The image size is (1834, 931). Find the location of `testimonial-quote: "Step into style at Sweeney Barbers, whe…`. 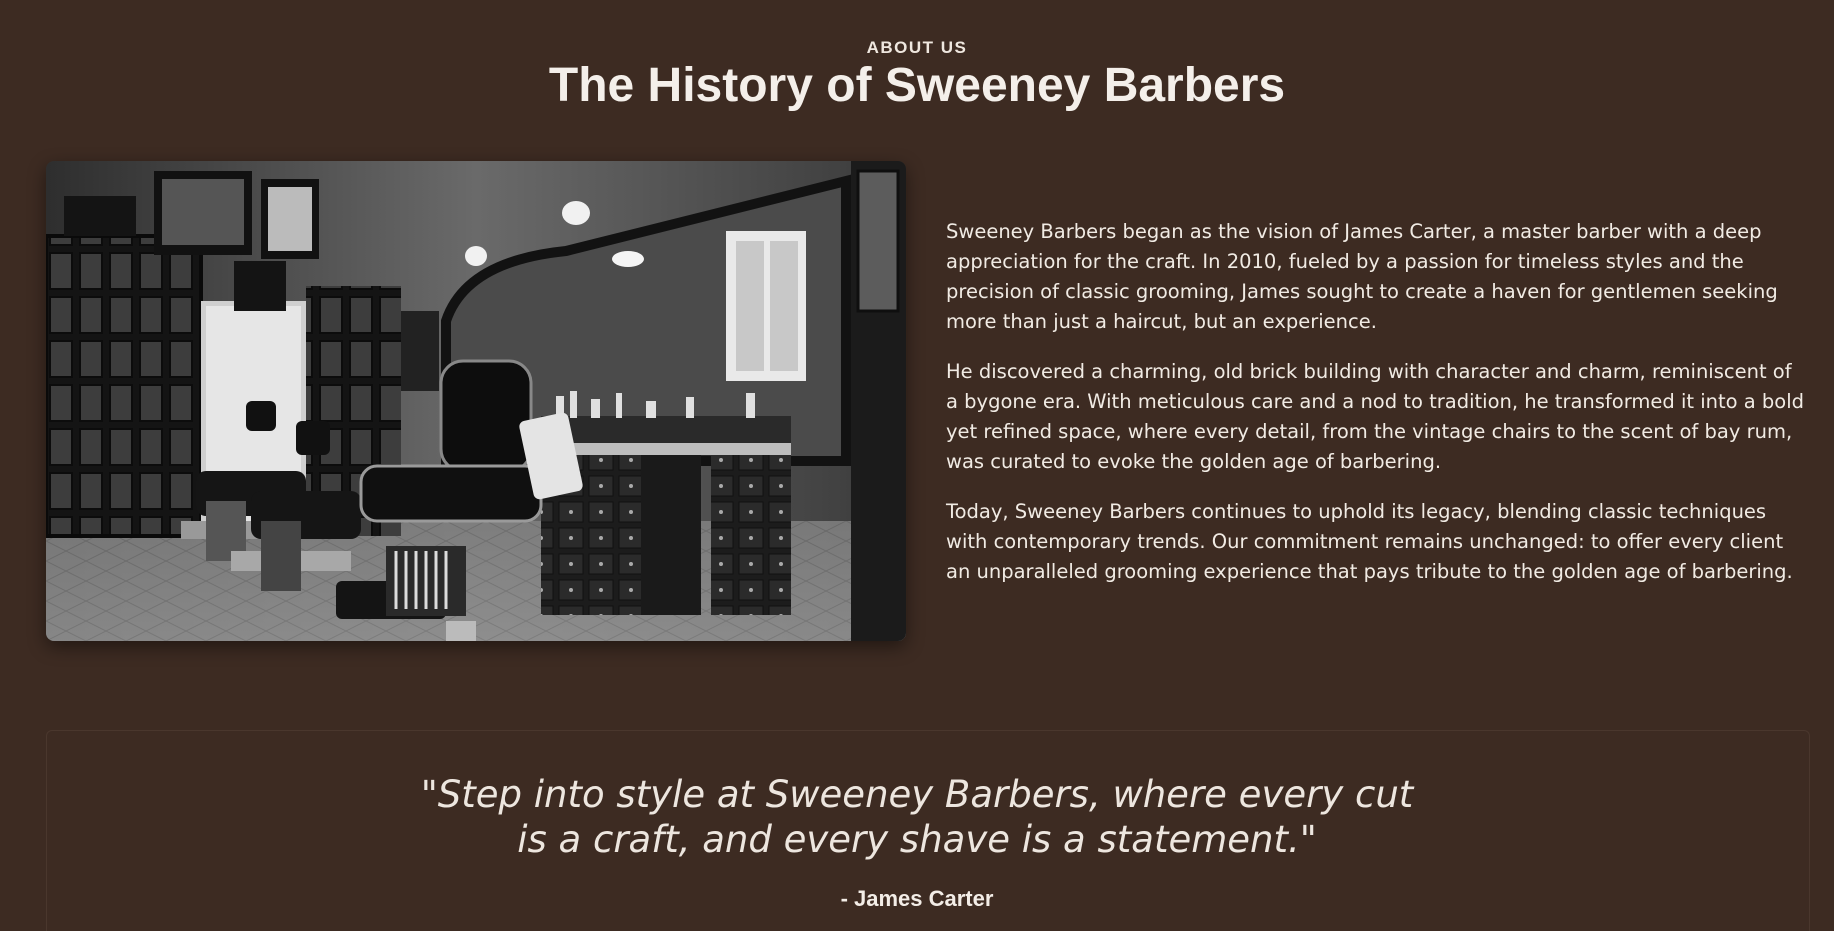

testimonial-quote: "Step into style at Sweeney Barbers, whe… is located at coordinates (917, 817).